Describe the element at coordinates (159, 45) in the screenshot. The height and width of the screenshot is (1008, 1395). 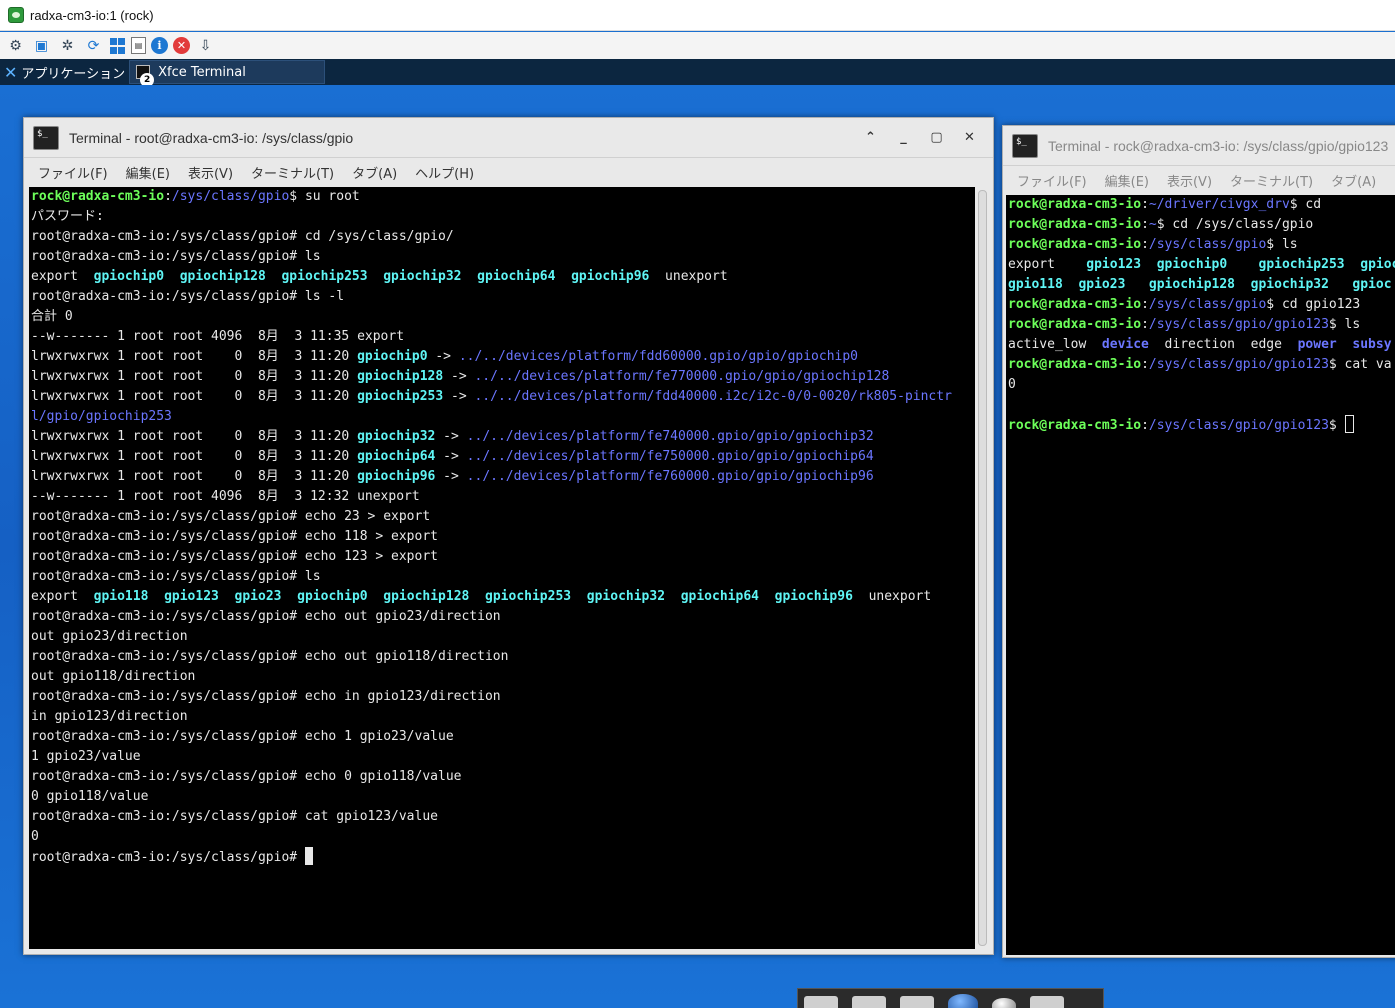
I see `info-icon: i` at that location.